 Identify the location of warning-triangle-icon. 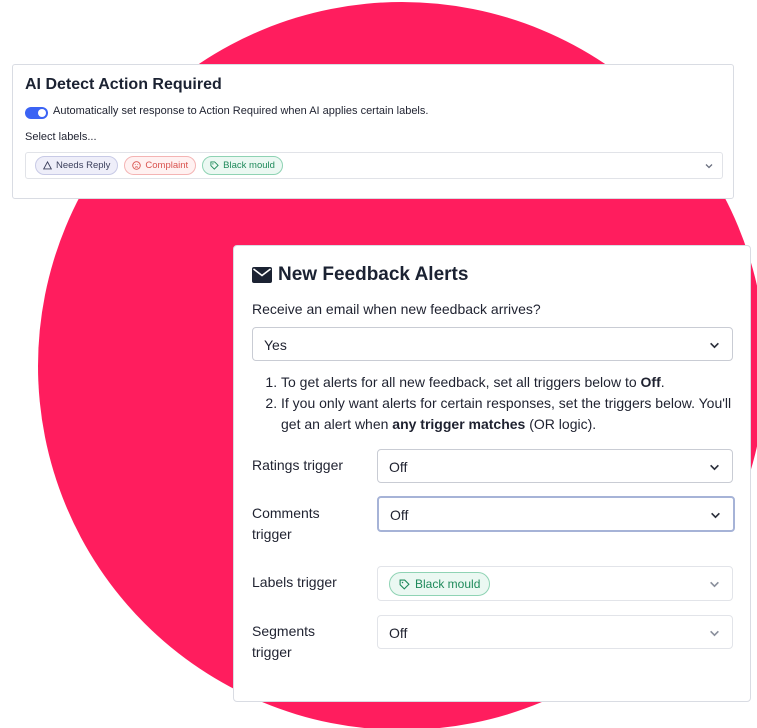
(47, 165).